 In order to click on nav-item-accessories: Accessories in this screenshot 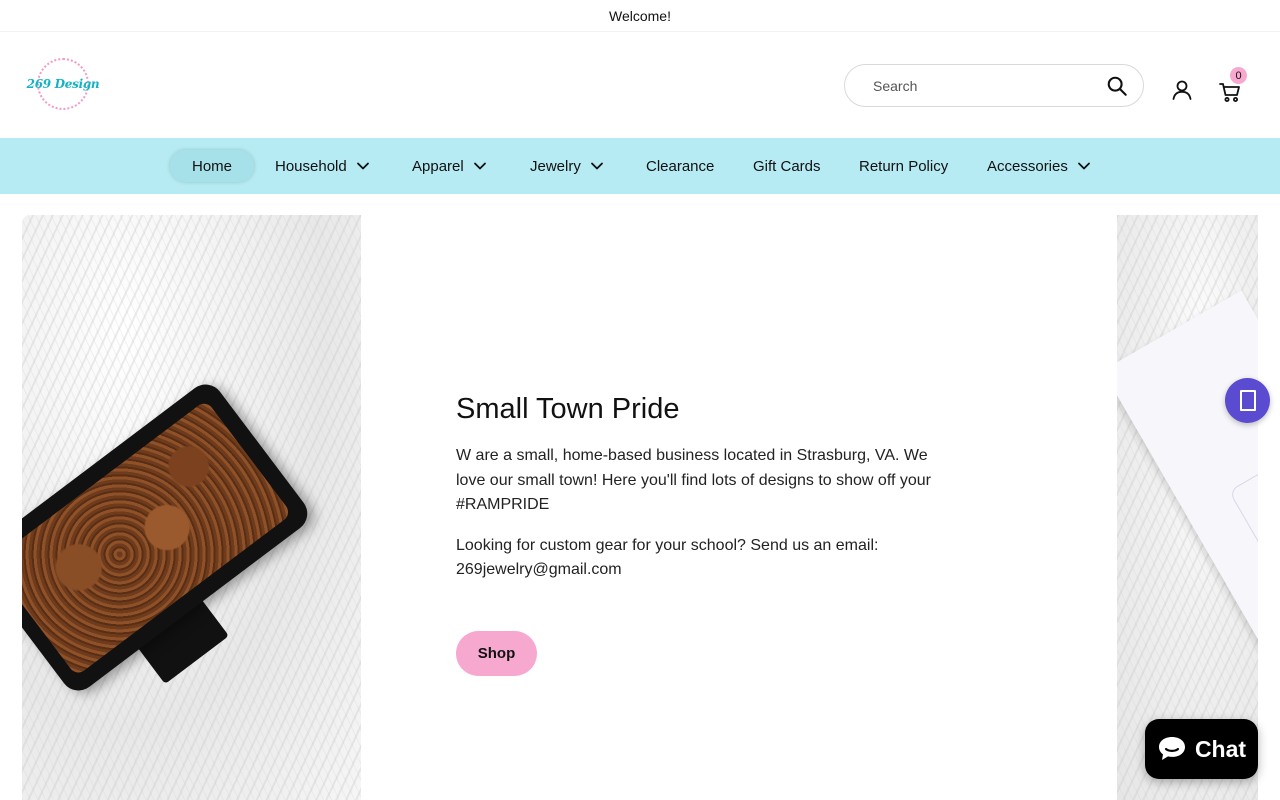, I will do `click(1039, 166)`.